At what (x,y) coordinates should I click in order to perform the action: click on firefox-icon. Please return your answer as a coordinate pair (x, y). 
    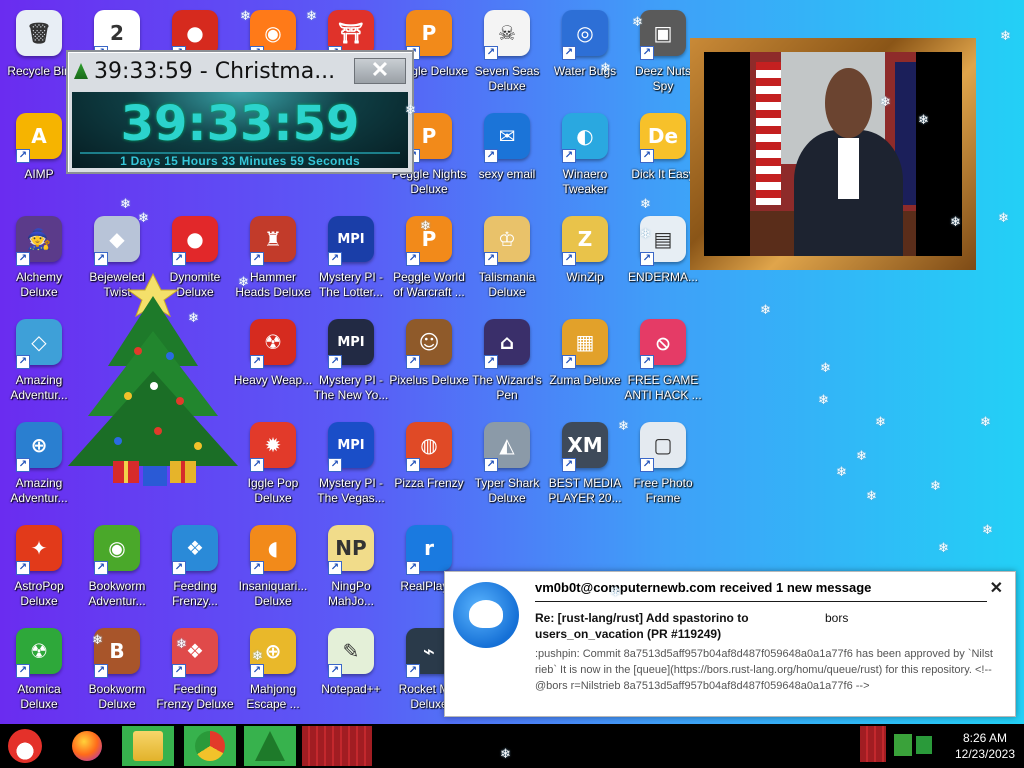
    Looking at the image, I should click on (87, 746).